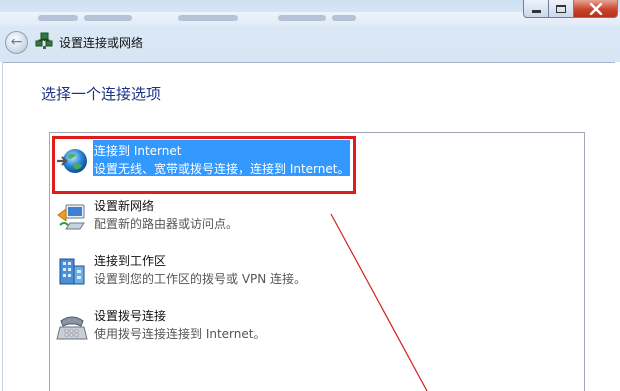  What do you see at coordinates (180, 334) in the screenshot?
I see `option-description: 使用拨号连接连接到 Internet。` at bounding box center [180, 334].